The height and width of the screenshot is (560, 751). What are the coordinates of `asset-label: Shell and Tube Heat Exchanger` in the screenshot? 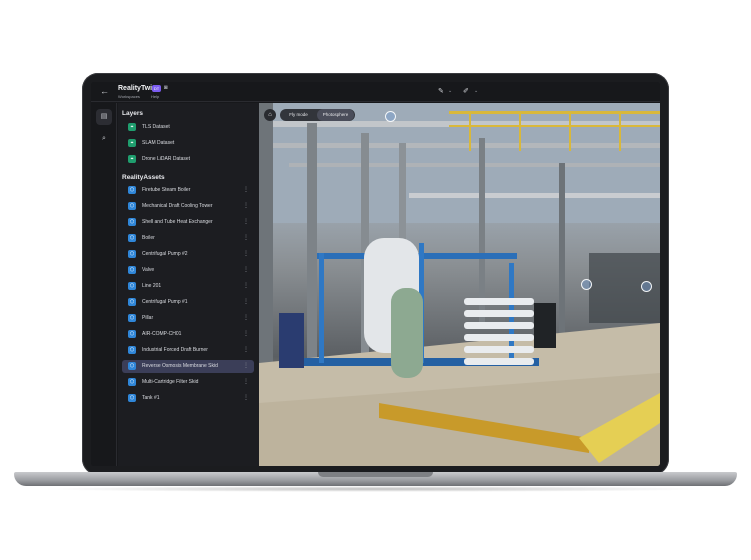 It's located at (177, 222).